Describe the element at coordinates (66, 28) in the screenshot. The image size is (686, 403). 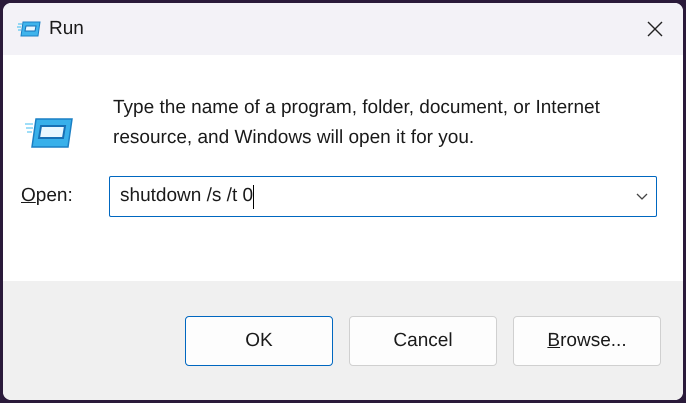
I see `window-title: Run` at that location.